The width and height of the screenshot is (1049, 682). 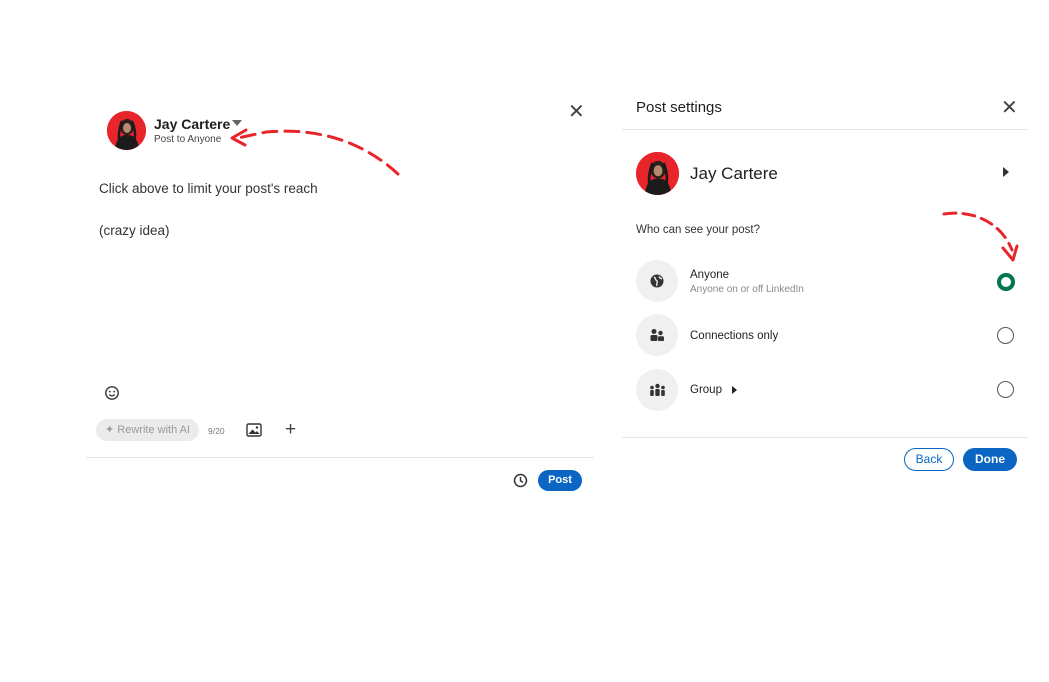 What do you see at coordinates (192, 124) in the screenshot?
I see `author-name: Jay Cartere` at bounding box center [192, 124].